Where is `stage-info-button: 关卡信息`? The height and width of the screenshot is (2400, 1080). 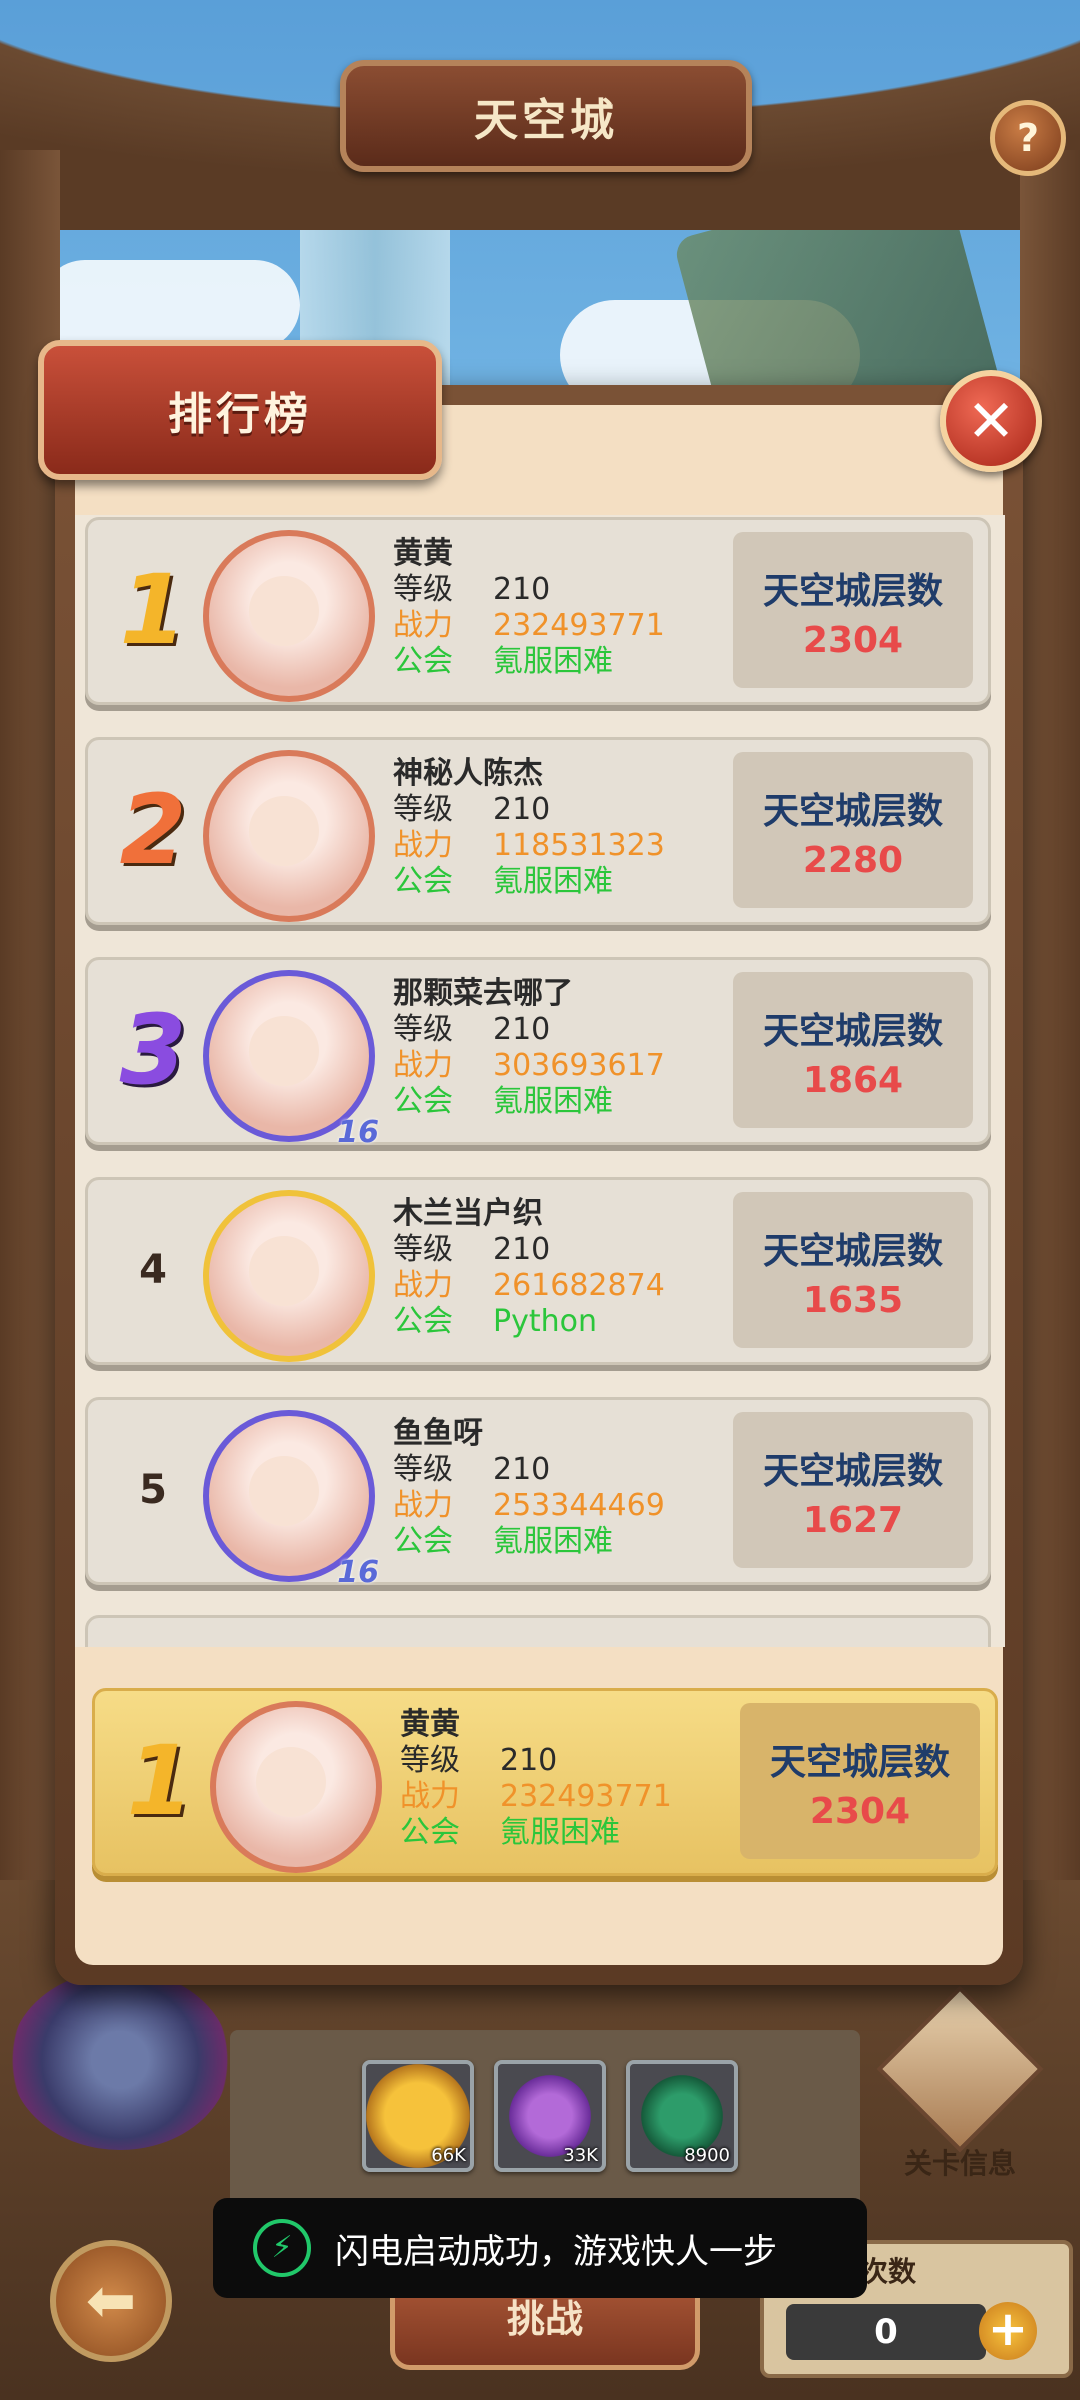 stage-info-button: 关卡信息 is located at coordinates (960, 2082).